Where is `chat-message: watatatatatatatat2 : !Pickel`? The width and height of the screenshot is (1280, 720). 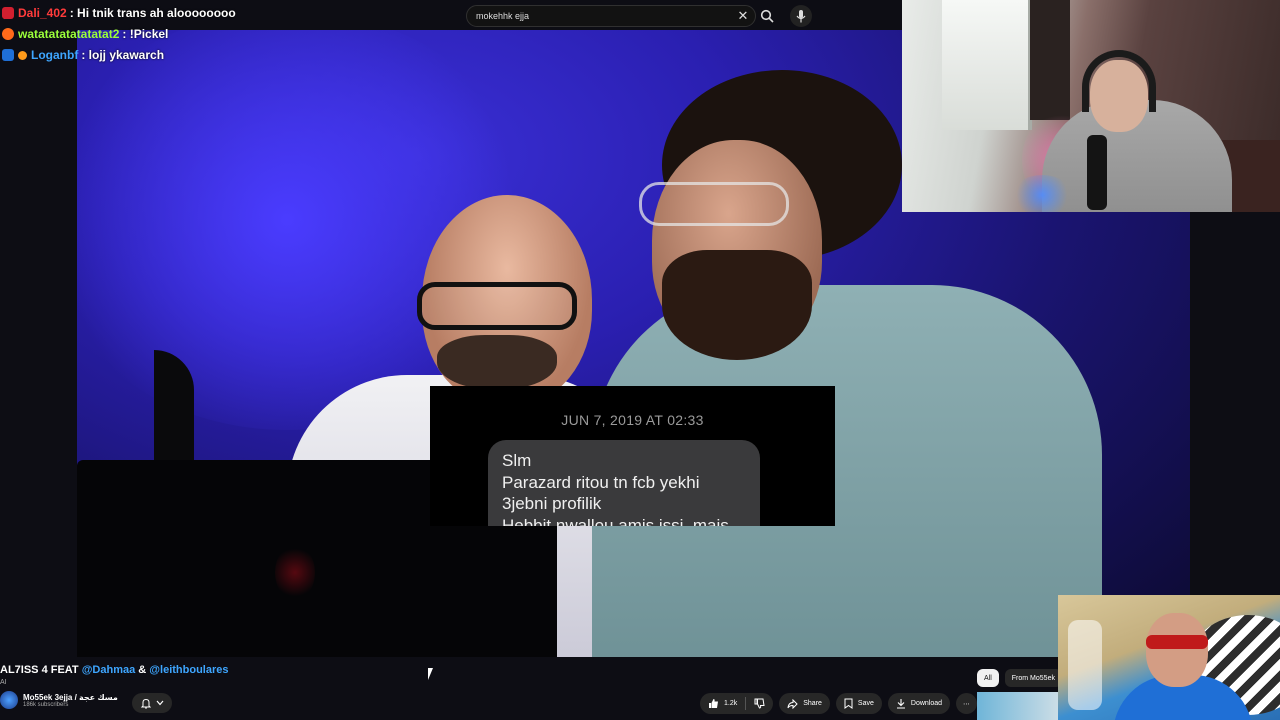 chat-message: watatatatatatatat2 : !Pickel is located at coordinates (85, 34).